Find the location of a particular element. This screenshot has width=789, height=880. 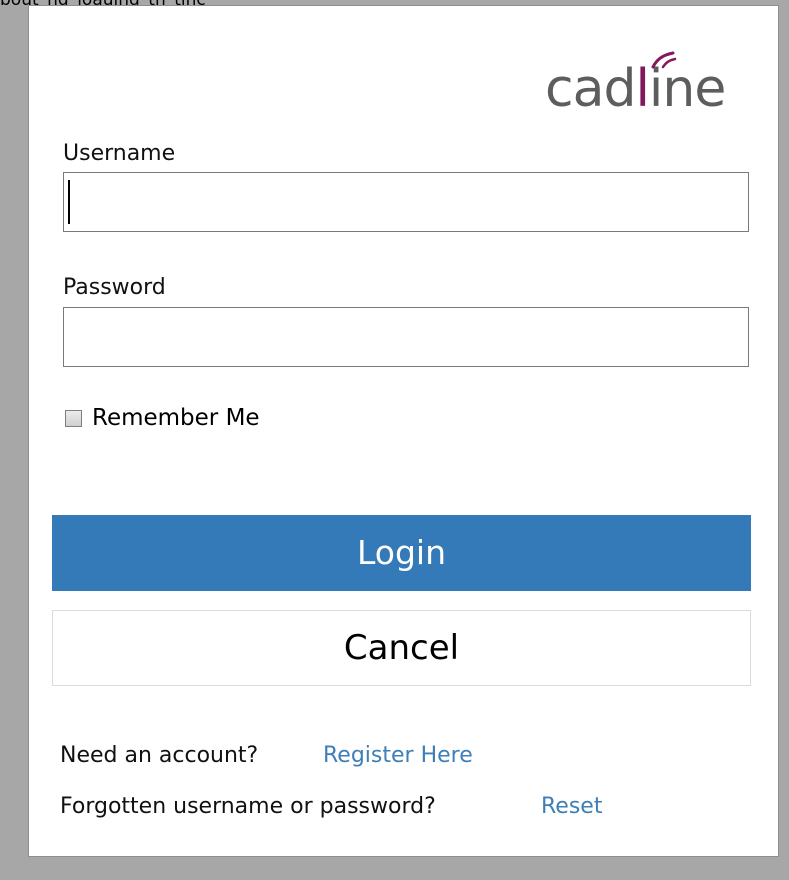

register-here-link: Register Here is located at coordinates (398, 756).